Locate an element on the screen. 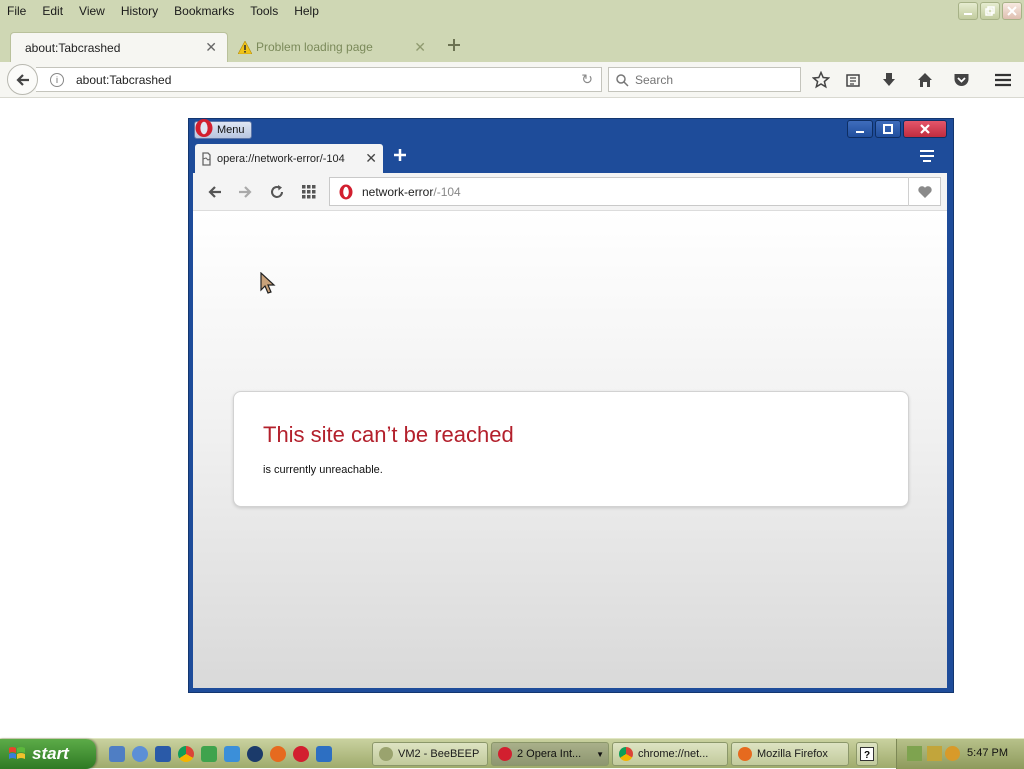 Image resolution: width=1024 pixels, height=769 pixels. reload-icon: ↻ is located at coordinates (587, 79).